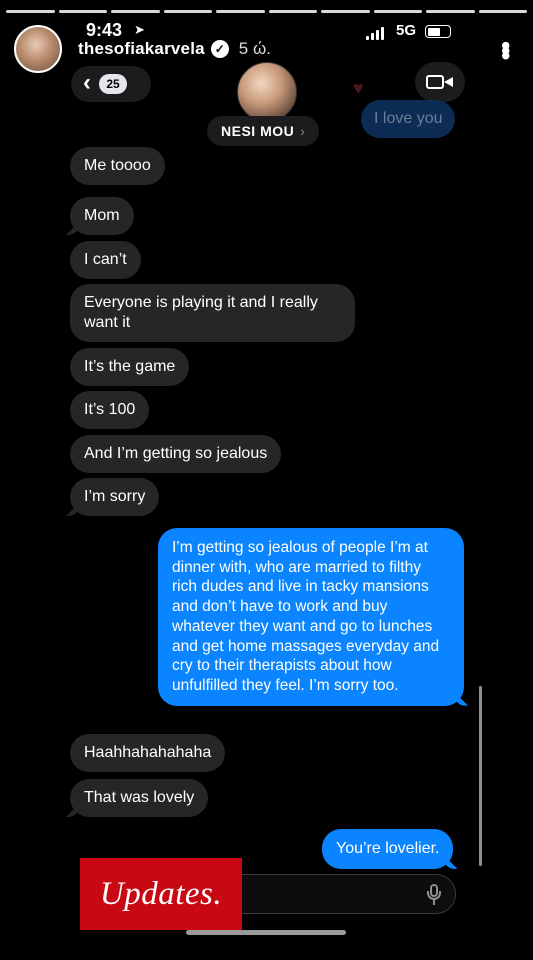 The width and height of the screenshot is (533, 960). I want to click on verified-badge-icon: ✓, so click(219, 49).